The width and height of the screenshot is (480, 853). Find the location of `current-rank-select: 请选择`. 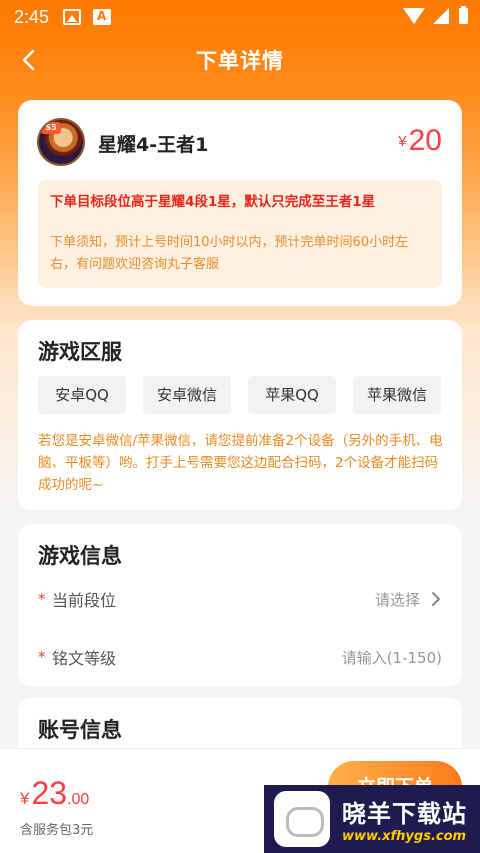

current-rank-select: 请选择 is located at coordinates (408, 599).